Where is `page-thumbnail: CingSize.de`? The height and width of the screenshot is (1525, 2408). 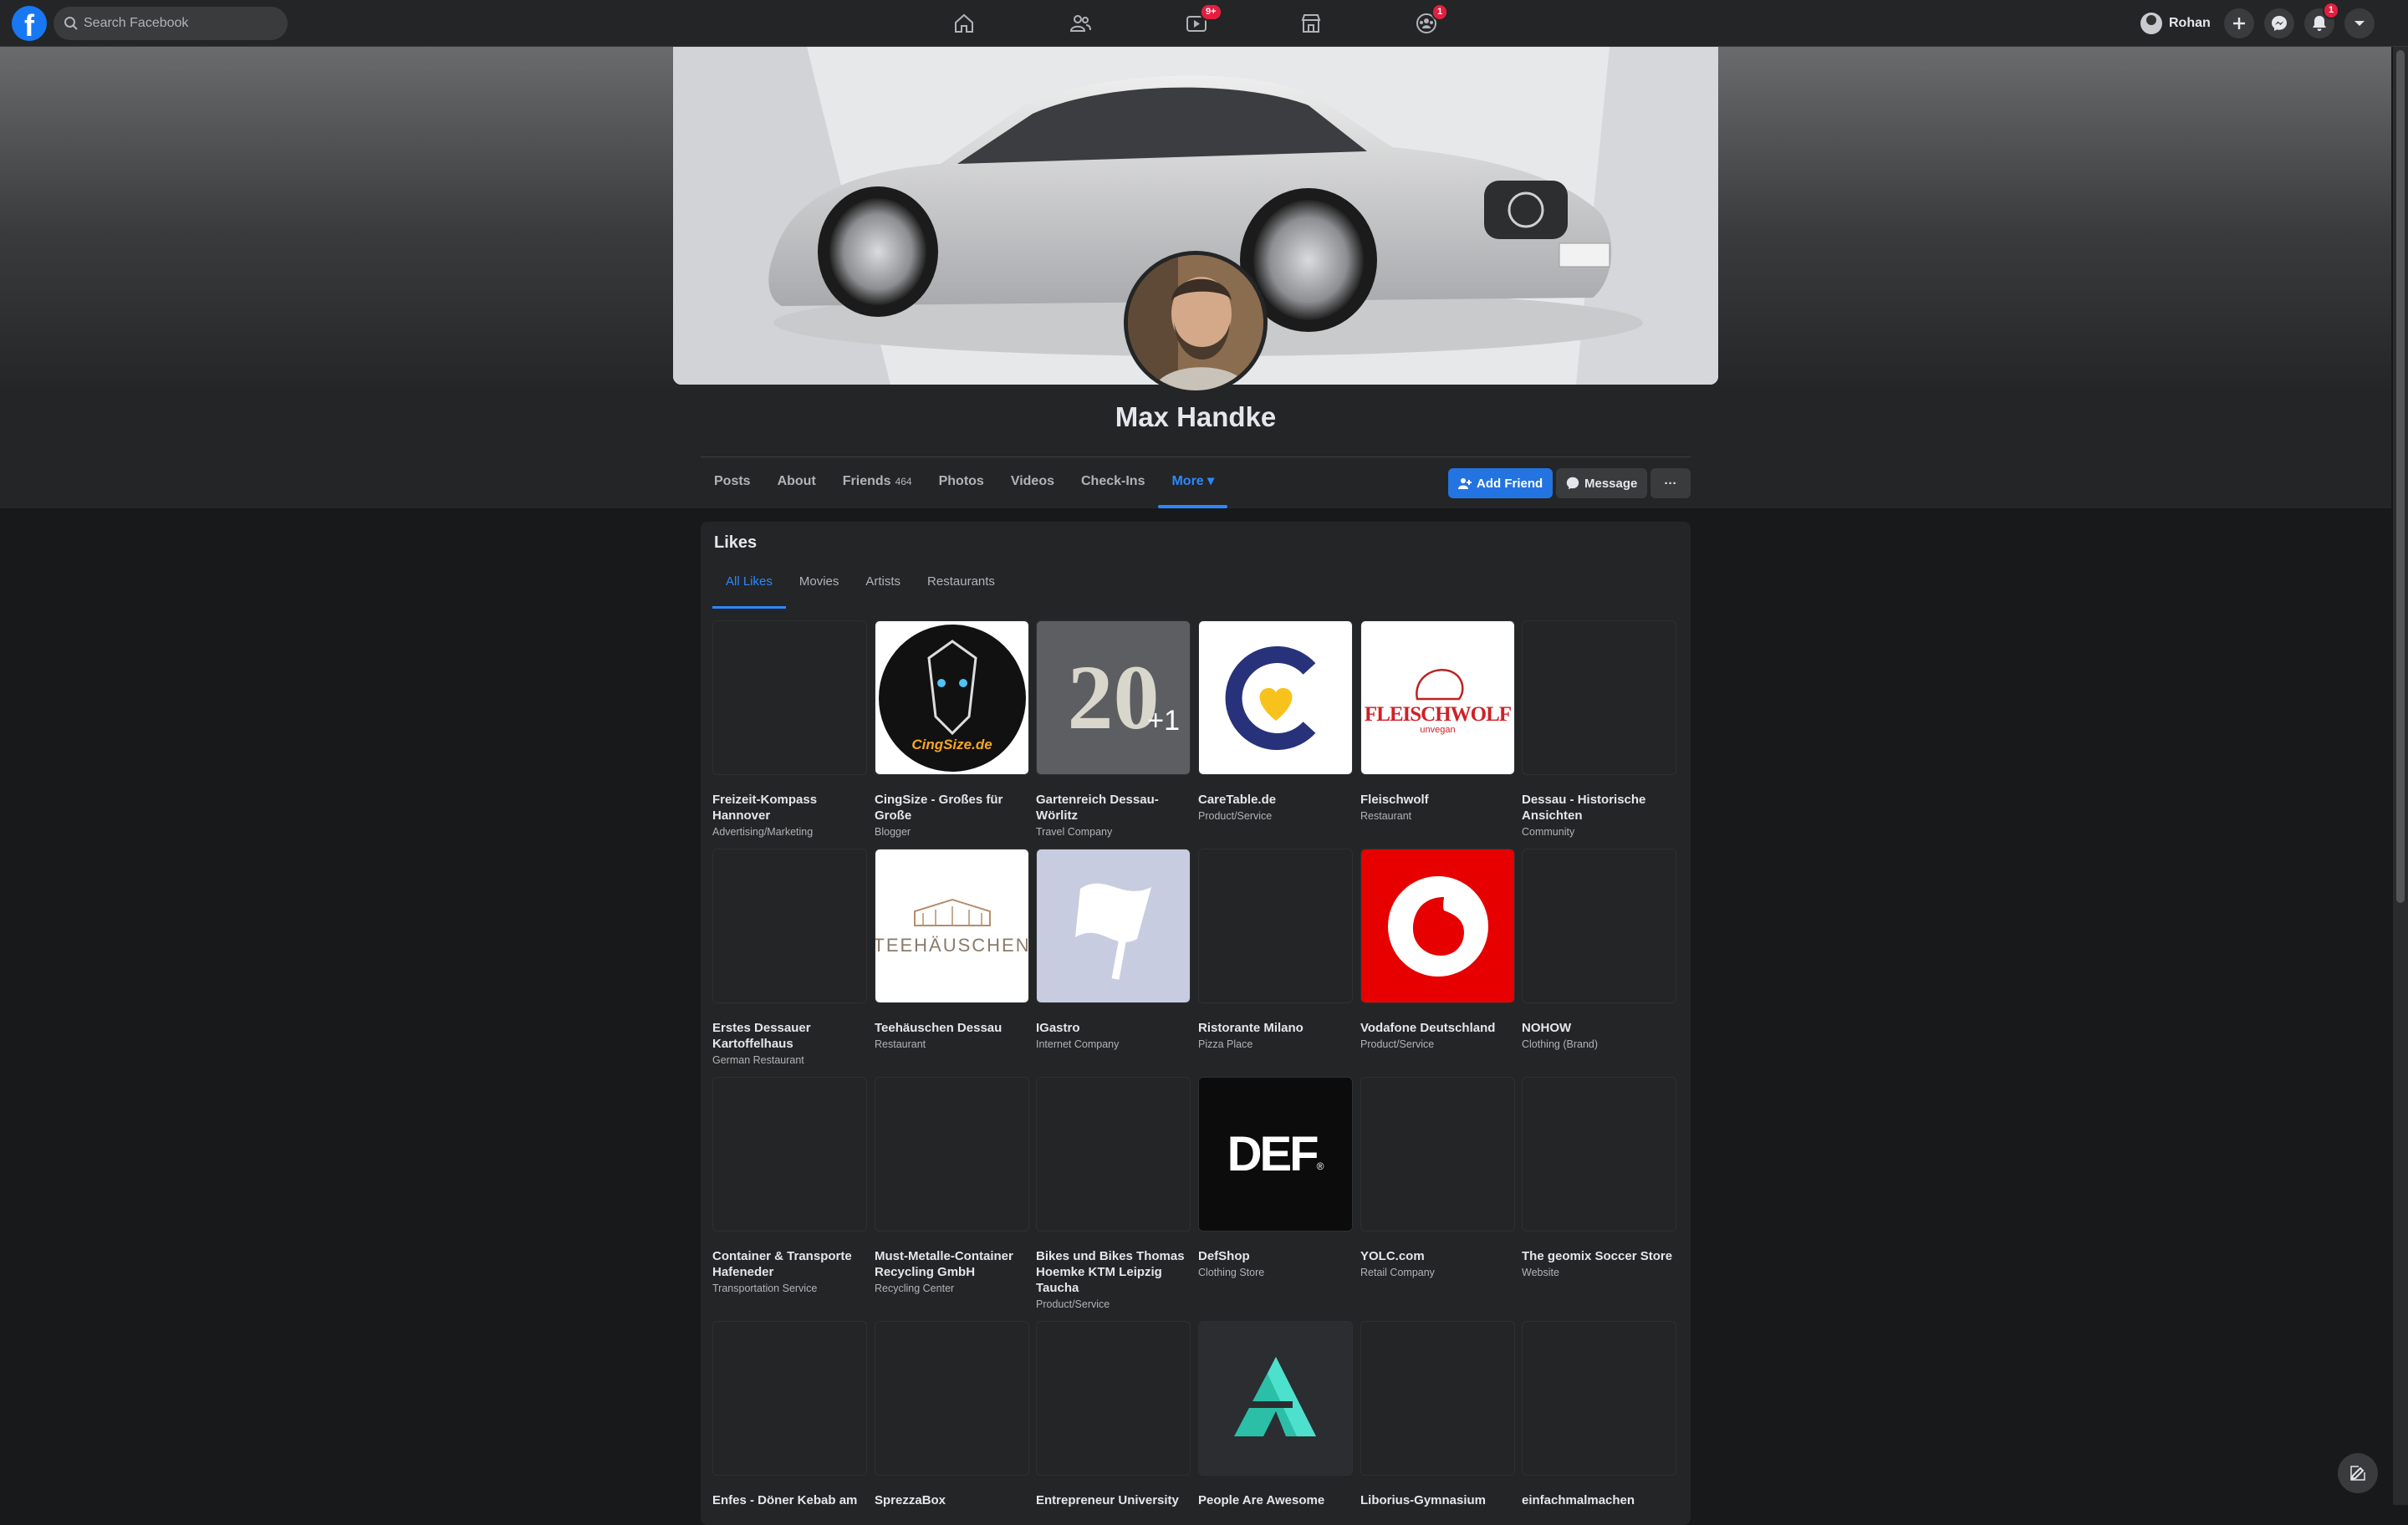
page-thumbnail: CingSize.de is located at coordinates (952, 697).